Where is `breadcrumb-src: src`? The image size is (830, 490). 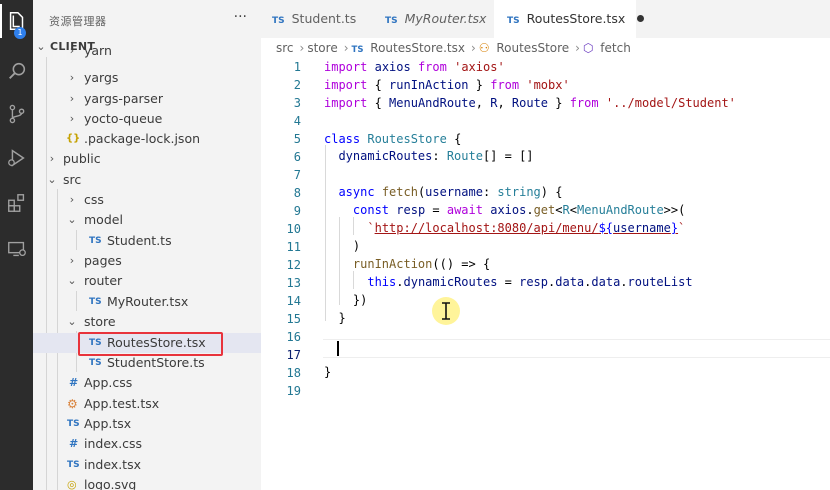 breadcrumb-src: src is located at coordinates (285, 48).